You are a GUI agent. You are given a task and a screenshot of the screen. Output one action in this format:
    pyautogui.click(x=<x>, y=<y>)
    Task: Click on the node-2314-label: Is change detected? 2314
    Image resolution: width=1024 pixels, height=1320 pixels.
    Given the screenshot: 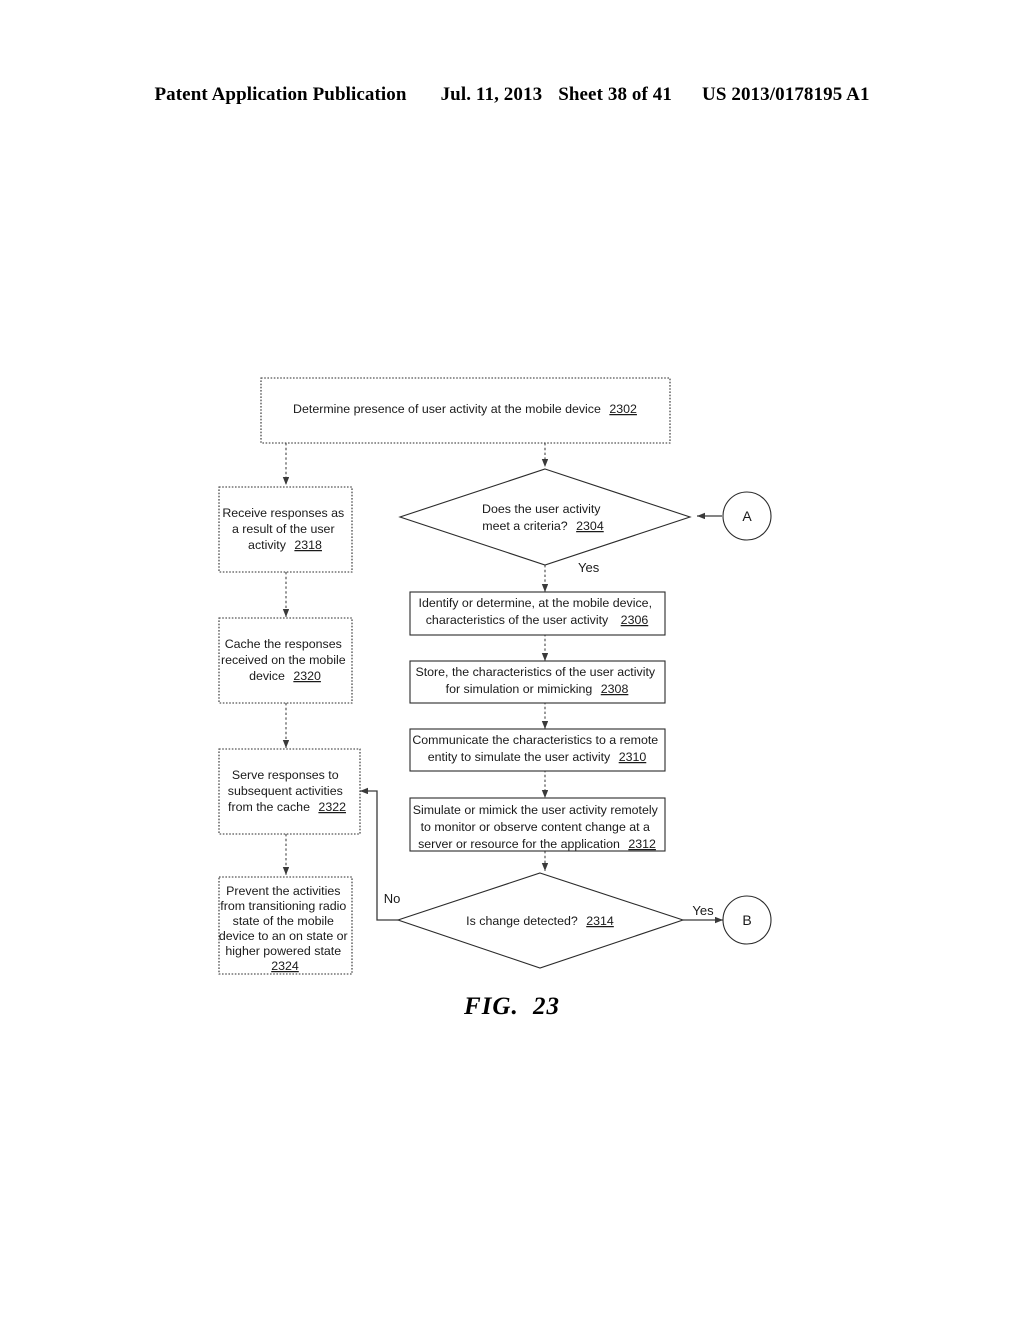 What is the action you would take?
    pyautogui.click(x=540, y=921)
    